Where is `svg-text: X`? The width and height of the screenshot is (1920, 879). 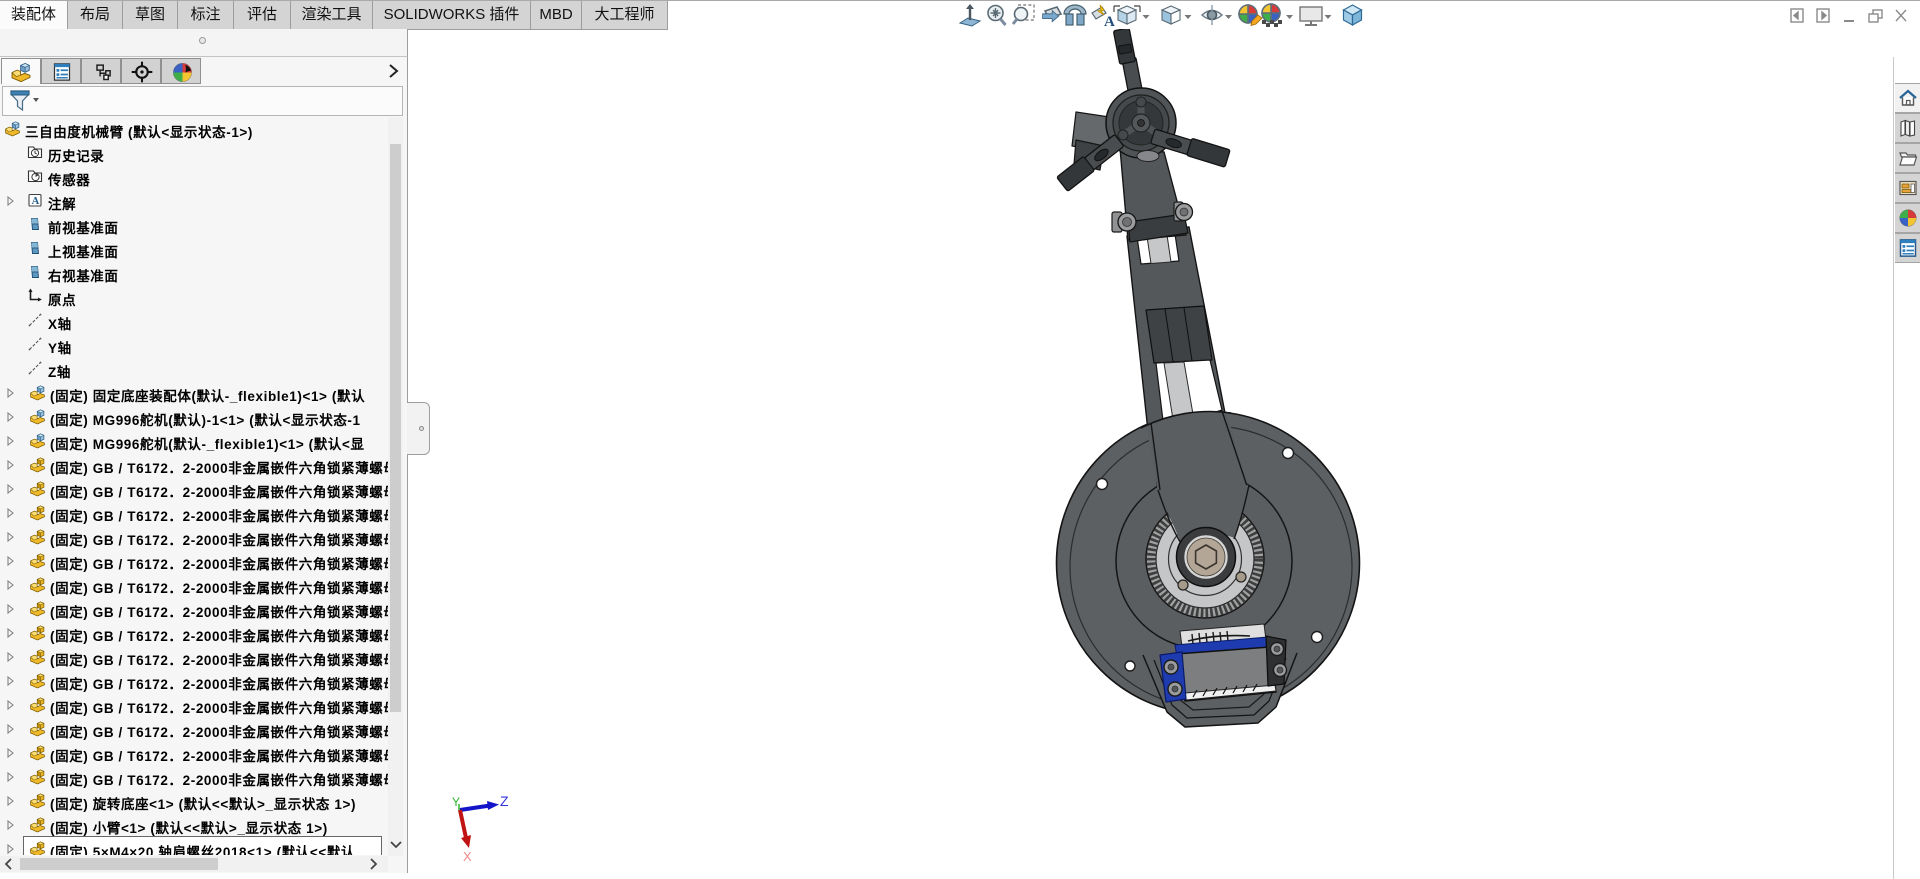
svg-text: X is located at coordinates (467, 856).